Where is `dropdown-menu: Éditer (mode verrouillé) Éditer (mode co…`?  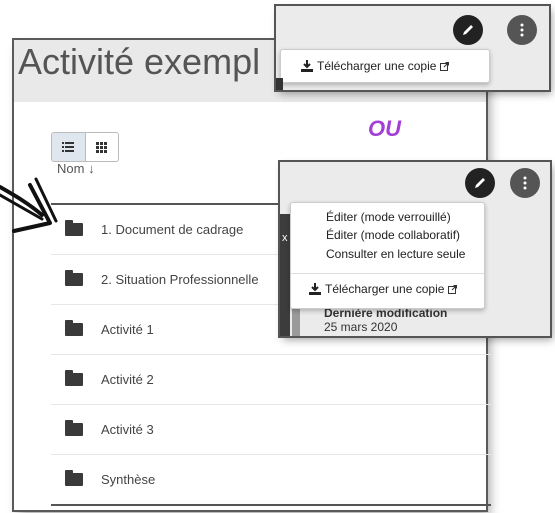
dropdown-menu: Éditer (mode verrouillé) Éditer (mode co… is located at coordinates (387, 255).